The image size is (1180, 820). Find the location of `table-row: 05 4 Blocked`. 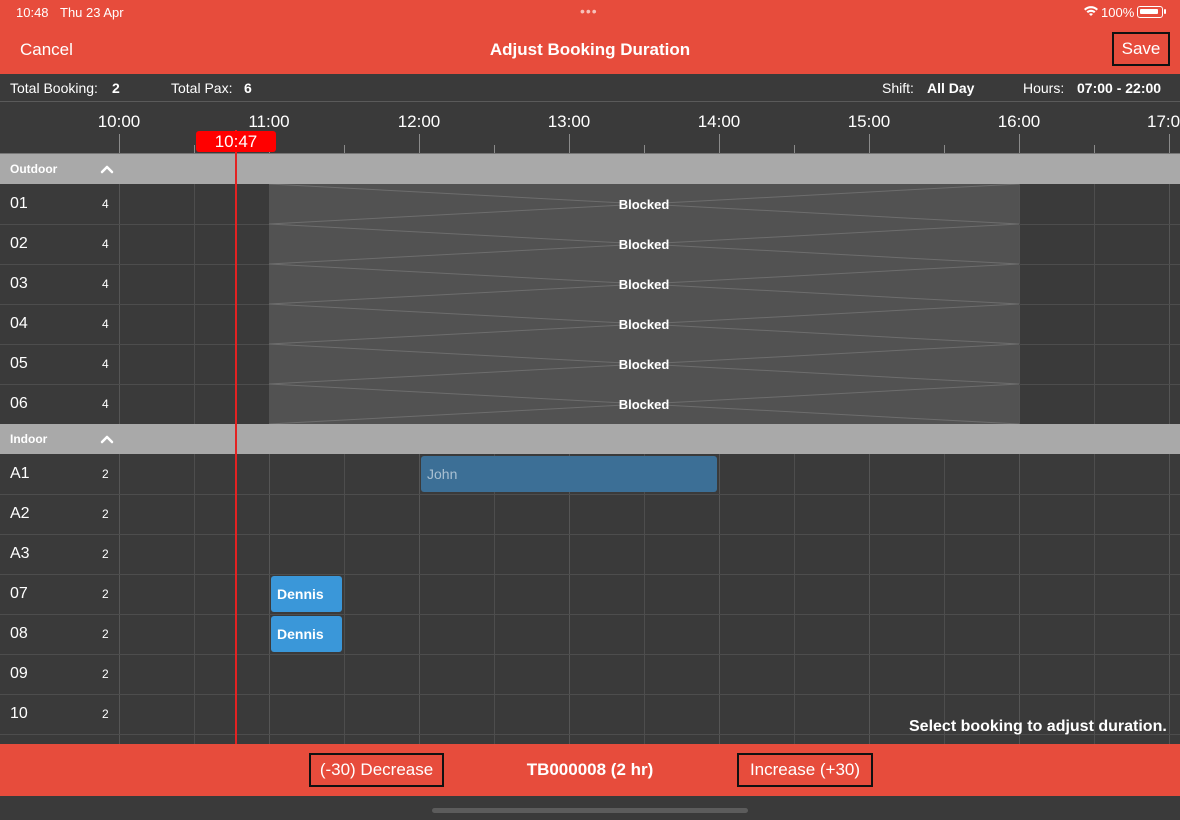

table-row: 05 4 Blocked is located at coordinates (590, 364).